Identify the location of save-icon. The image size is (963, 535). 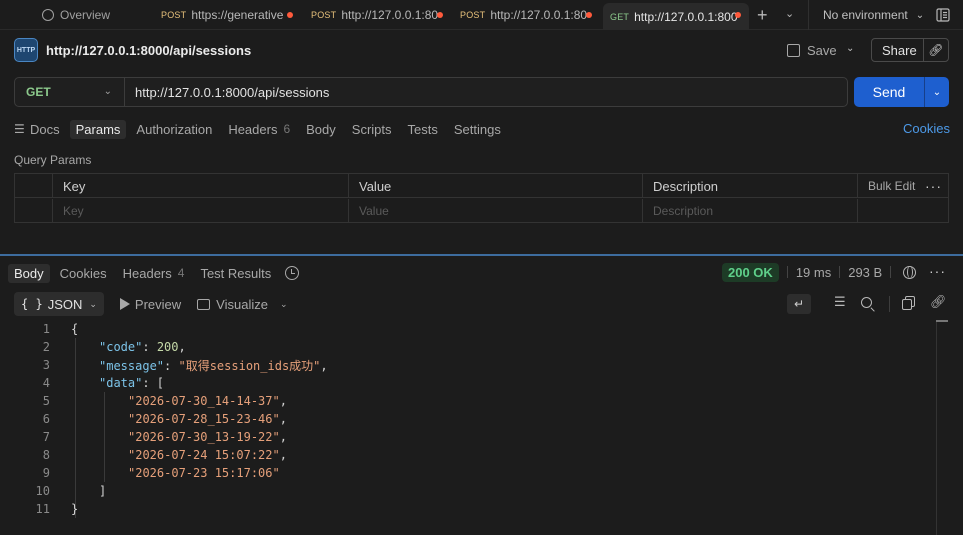
(793, 50).